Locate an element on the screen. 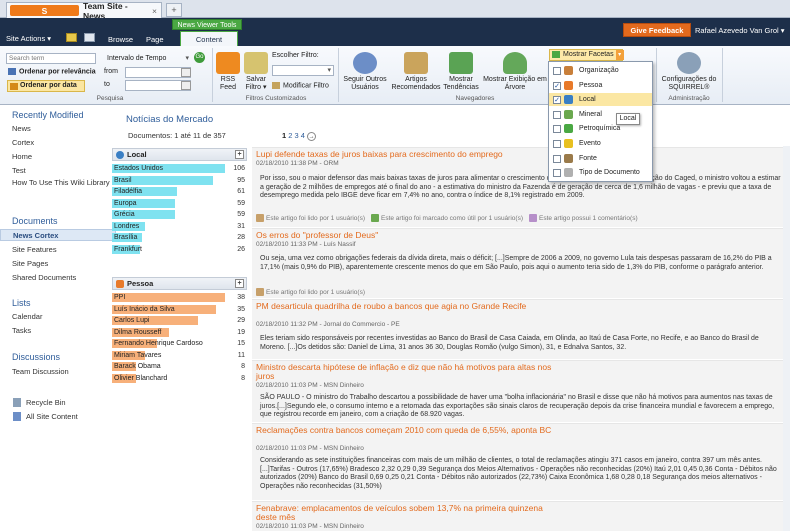 This screenshot has height=531, width=790. facet-count: 31 is located at coordinates (241, 226).